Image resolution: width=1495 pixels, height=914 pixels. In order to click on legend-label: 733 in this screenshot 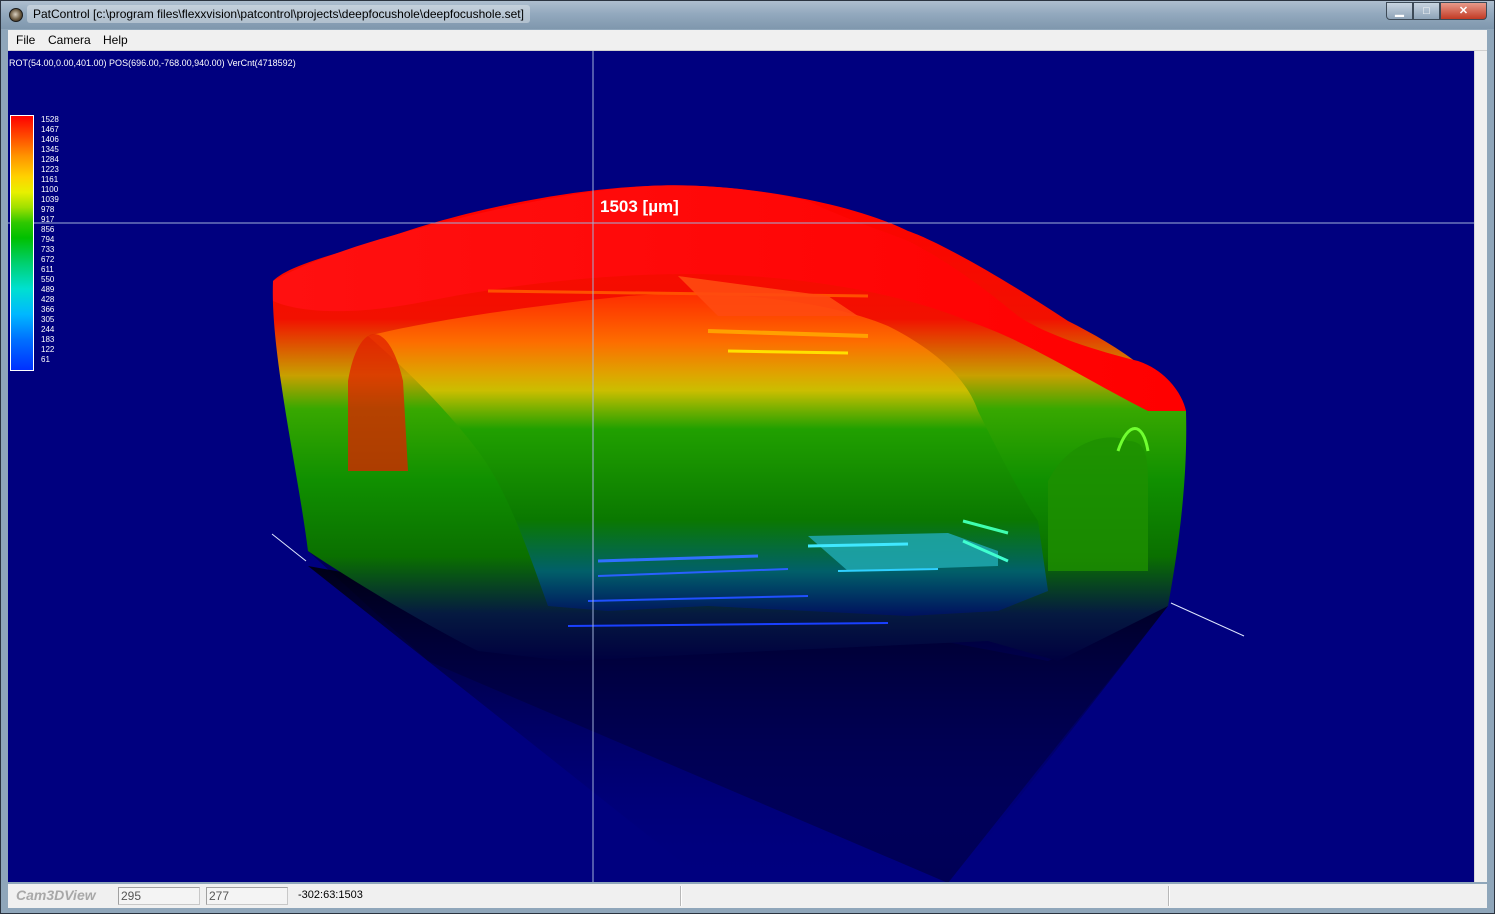, I will do `click(48, 249)`.